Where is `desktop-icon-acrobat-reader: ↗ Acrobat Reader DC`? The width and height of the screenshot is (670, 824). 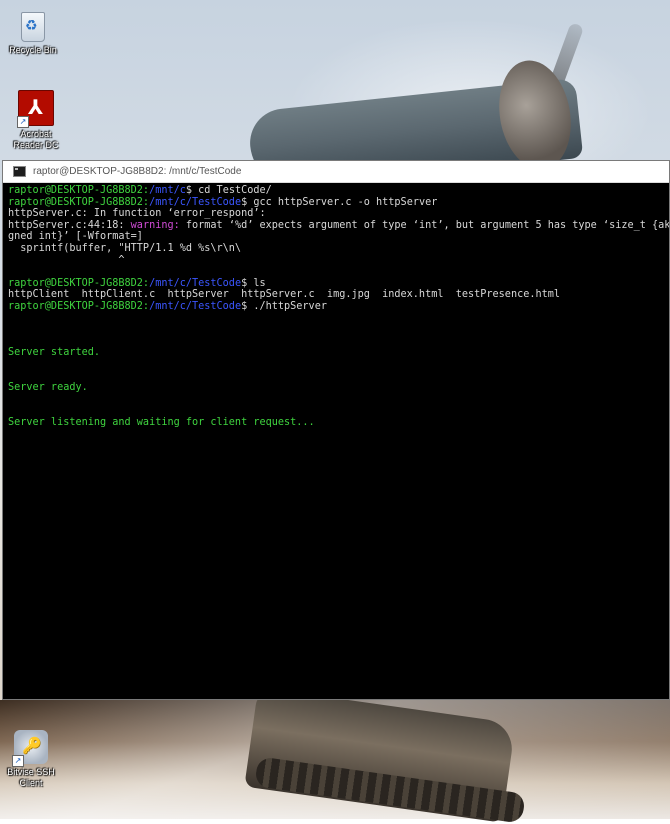
desktop-icon-acrobat-reader: ↗ Acrobat Reader DC is located at coordinates (36, 120).